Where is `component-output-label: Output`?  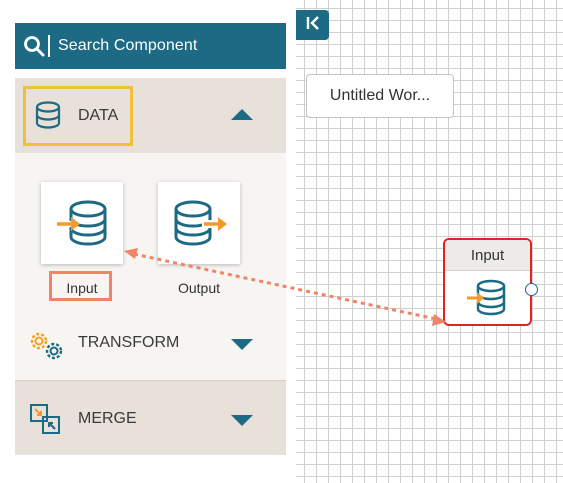
component-output-label: Output is located at coordinates (199, 288).